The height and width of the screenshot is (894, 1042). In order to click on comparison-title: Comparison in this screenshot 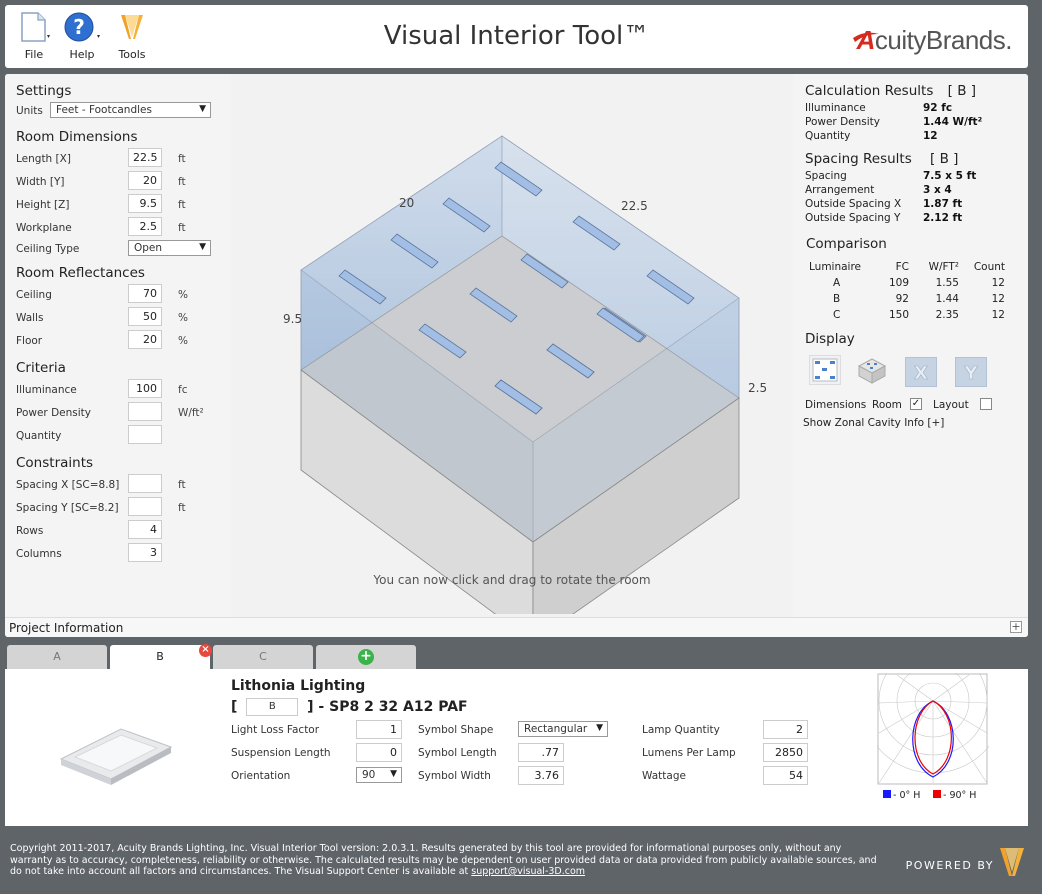, I will do `click(846, 244)`.